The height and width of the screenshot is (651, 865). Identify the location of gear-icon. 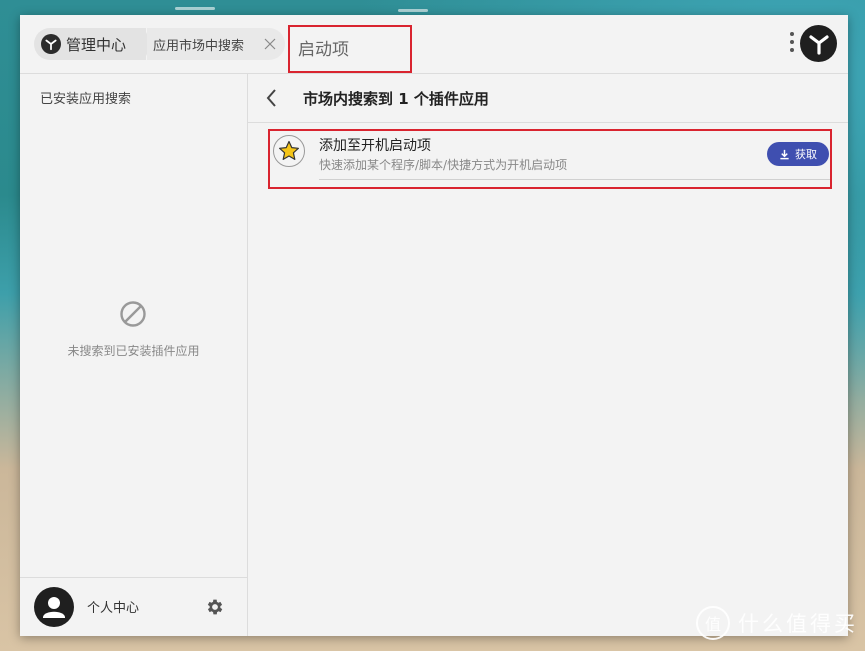
(215, 607).